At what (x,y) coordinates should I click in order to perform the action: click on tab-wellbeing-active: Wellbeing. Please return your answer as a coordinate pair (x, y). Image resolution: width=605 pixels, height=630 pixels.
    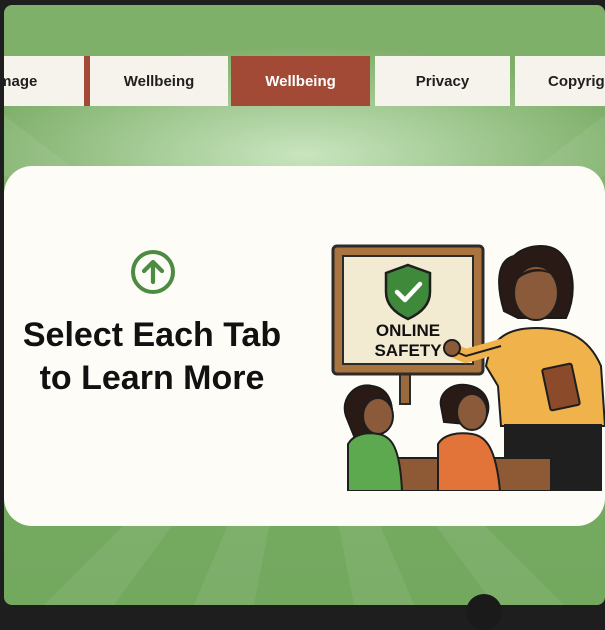
    Looking at the image, I should click on (300, 81).